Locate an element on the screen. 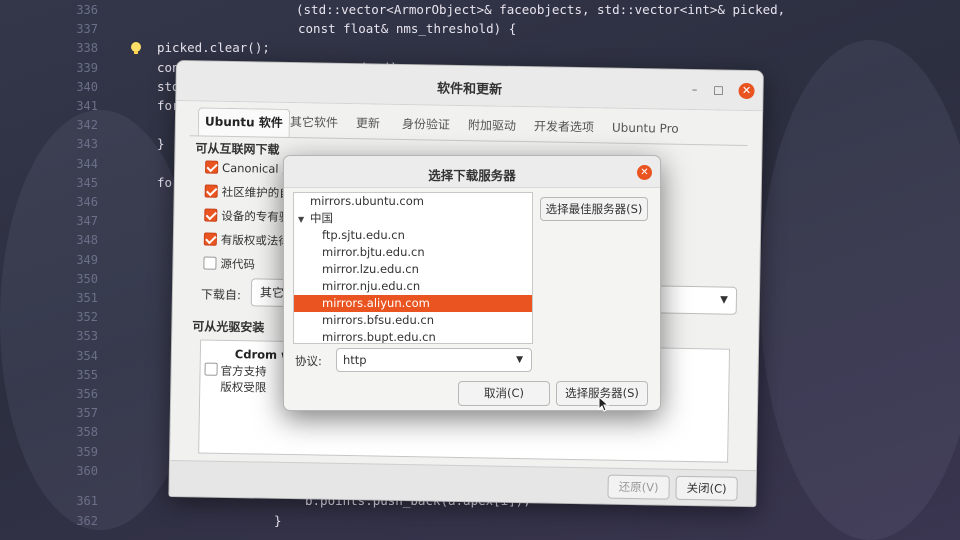 The height and width of the screenshot is (540, 960). server-label: mirror.nju.edu.cn is located at coordinates (371, 286).